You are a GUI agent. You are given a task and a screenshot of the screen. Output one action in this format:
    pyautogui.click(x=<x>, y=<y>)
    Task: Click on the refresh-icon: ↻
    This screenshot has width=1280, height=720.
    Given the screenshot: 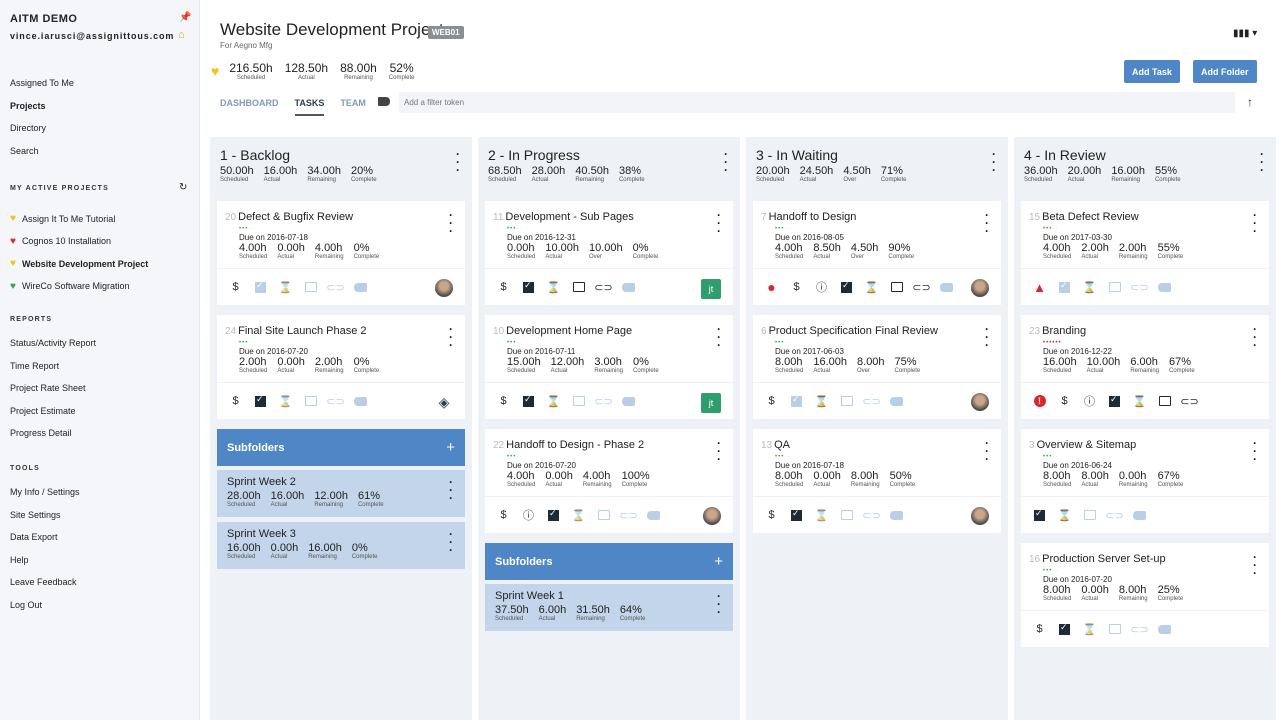 What is the action you would take?
    pyautogui.click(x=183, y=187)
    